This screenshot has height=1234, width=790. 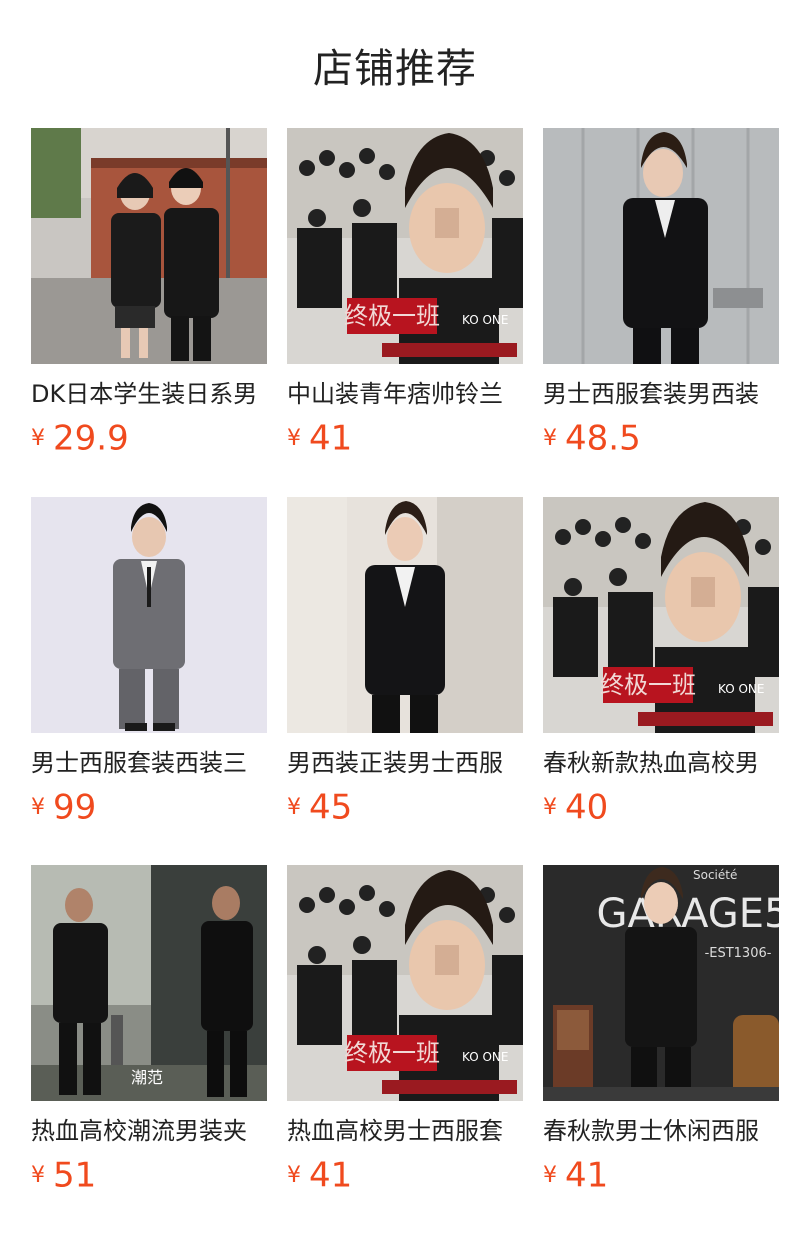 I want to click on price-value: 40, so click(x=587, y=807).